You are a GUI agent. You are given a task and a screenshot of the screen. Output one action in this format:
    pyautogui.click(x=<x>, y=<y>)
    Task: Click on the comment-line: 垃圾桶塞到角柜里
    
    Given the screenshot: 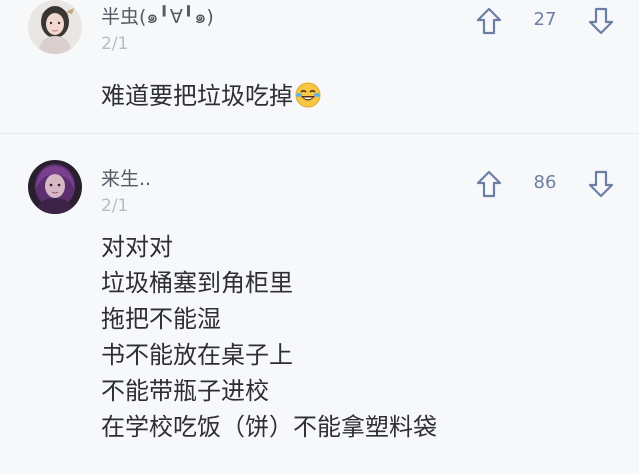 What is the action you would take?
    pyautogui.click(x=197, y=283)
    